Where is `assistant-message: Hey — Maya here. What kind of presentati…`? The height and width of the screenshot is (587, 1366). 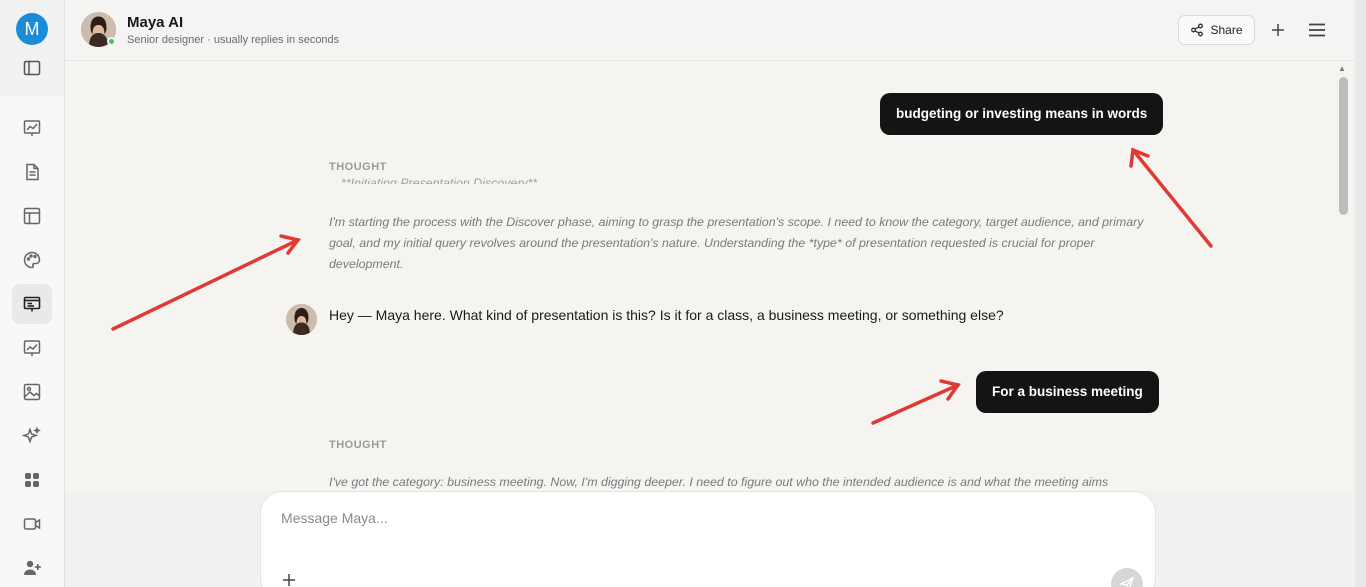
assistant-message: Hey — Maya here. What kind of presentati… is located at coordinates (666, 315).